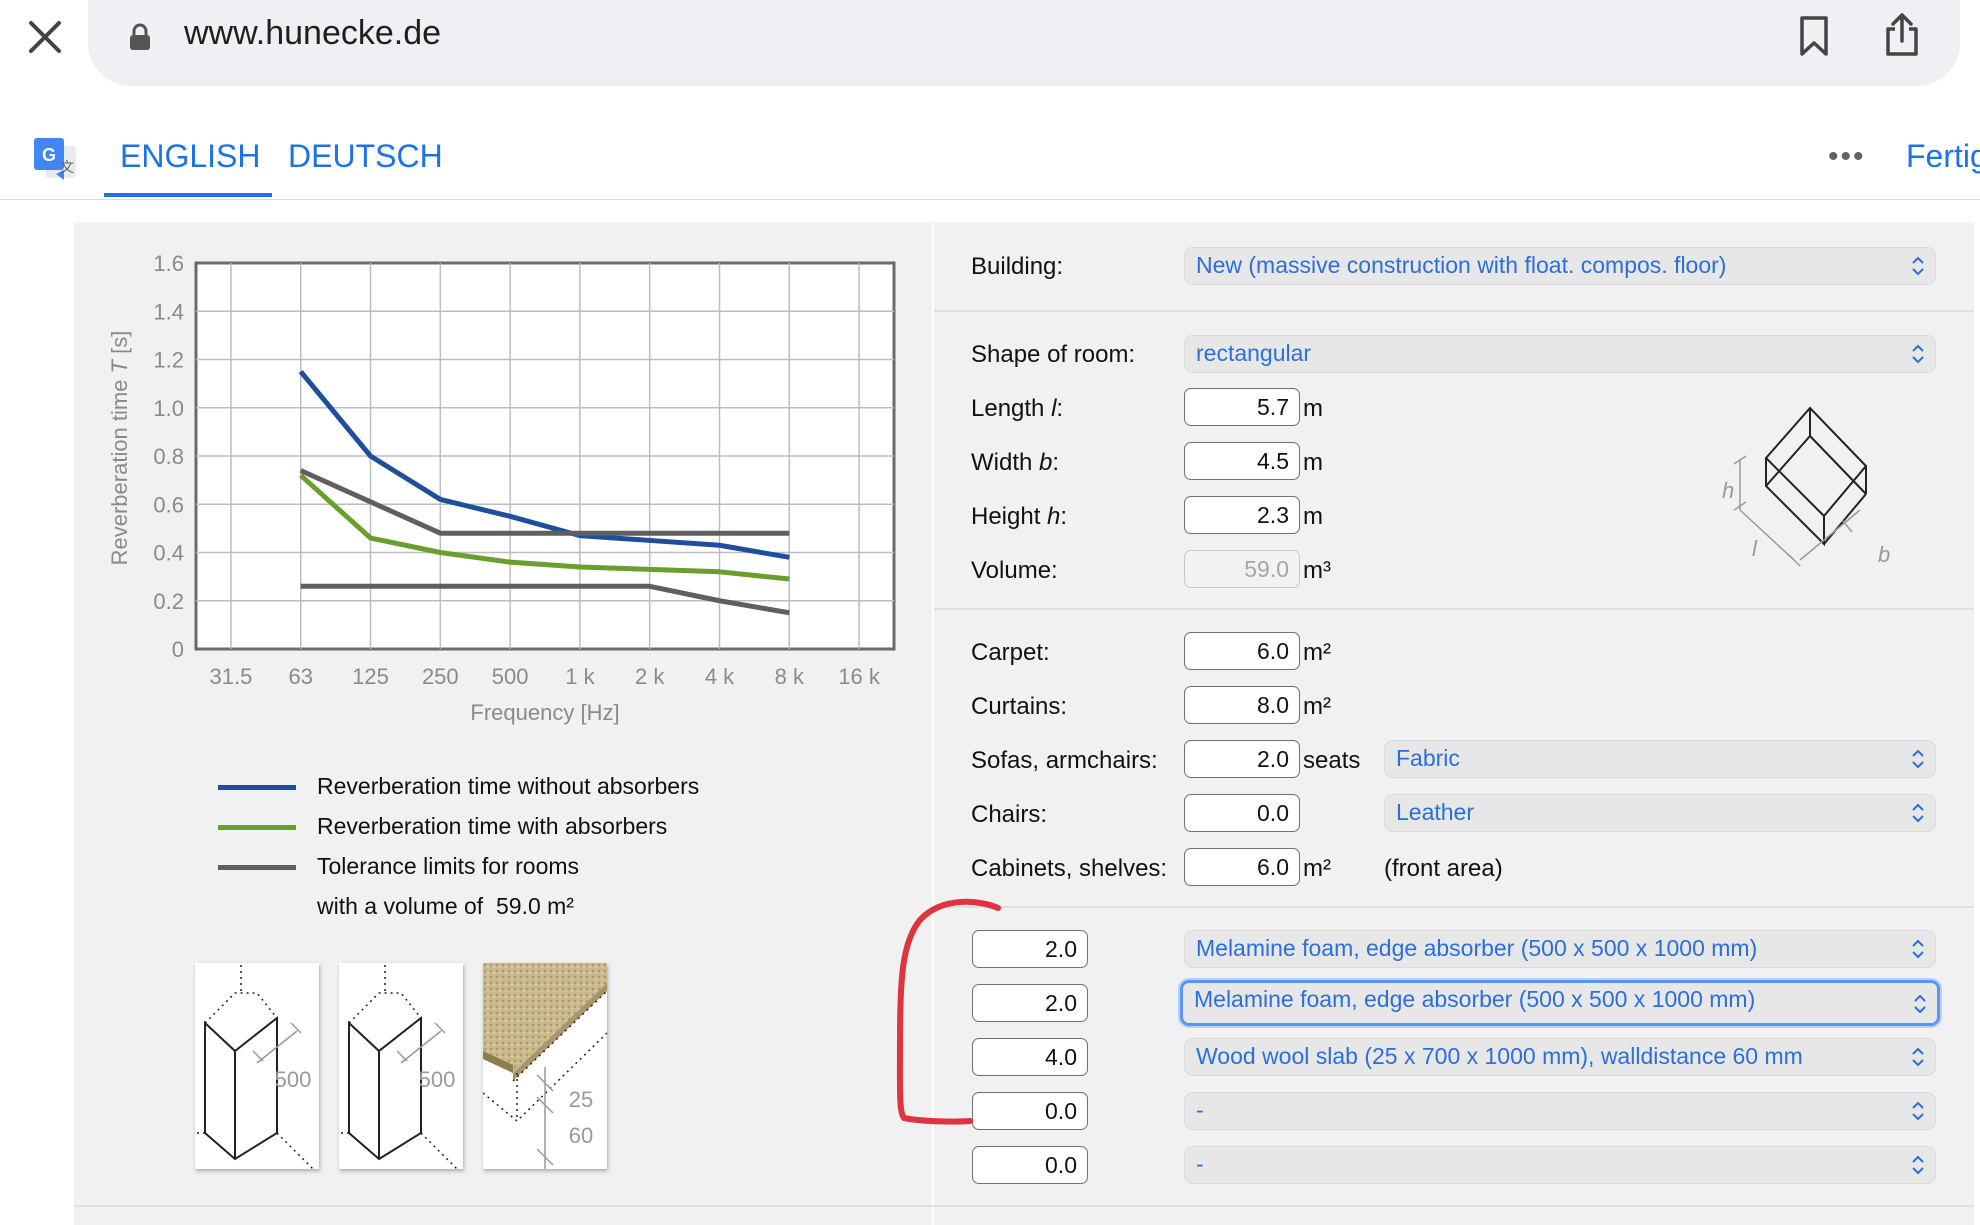  I want to click on y-tick-label: 1.2, so click(168, 360).